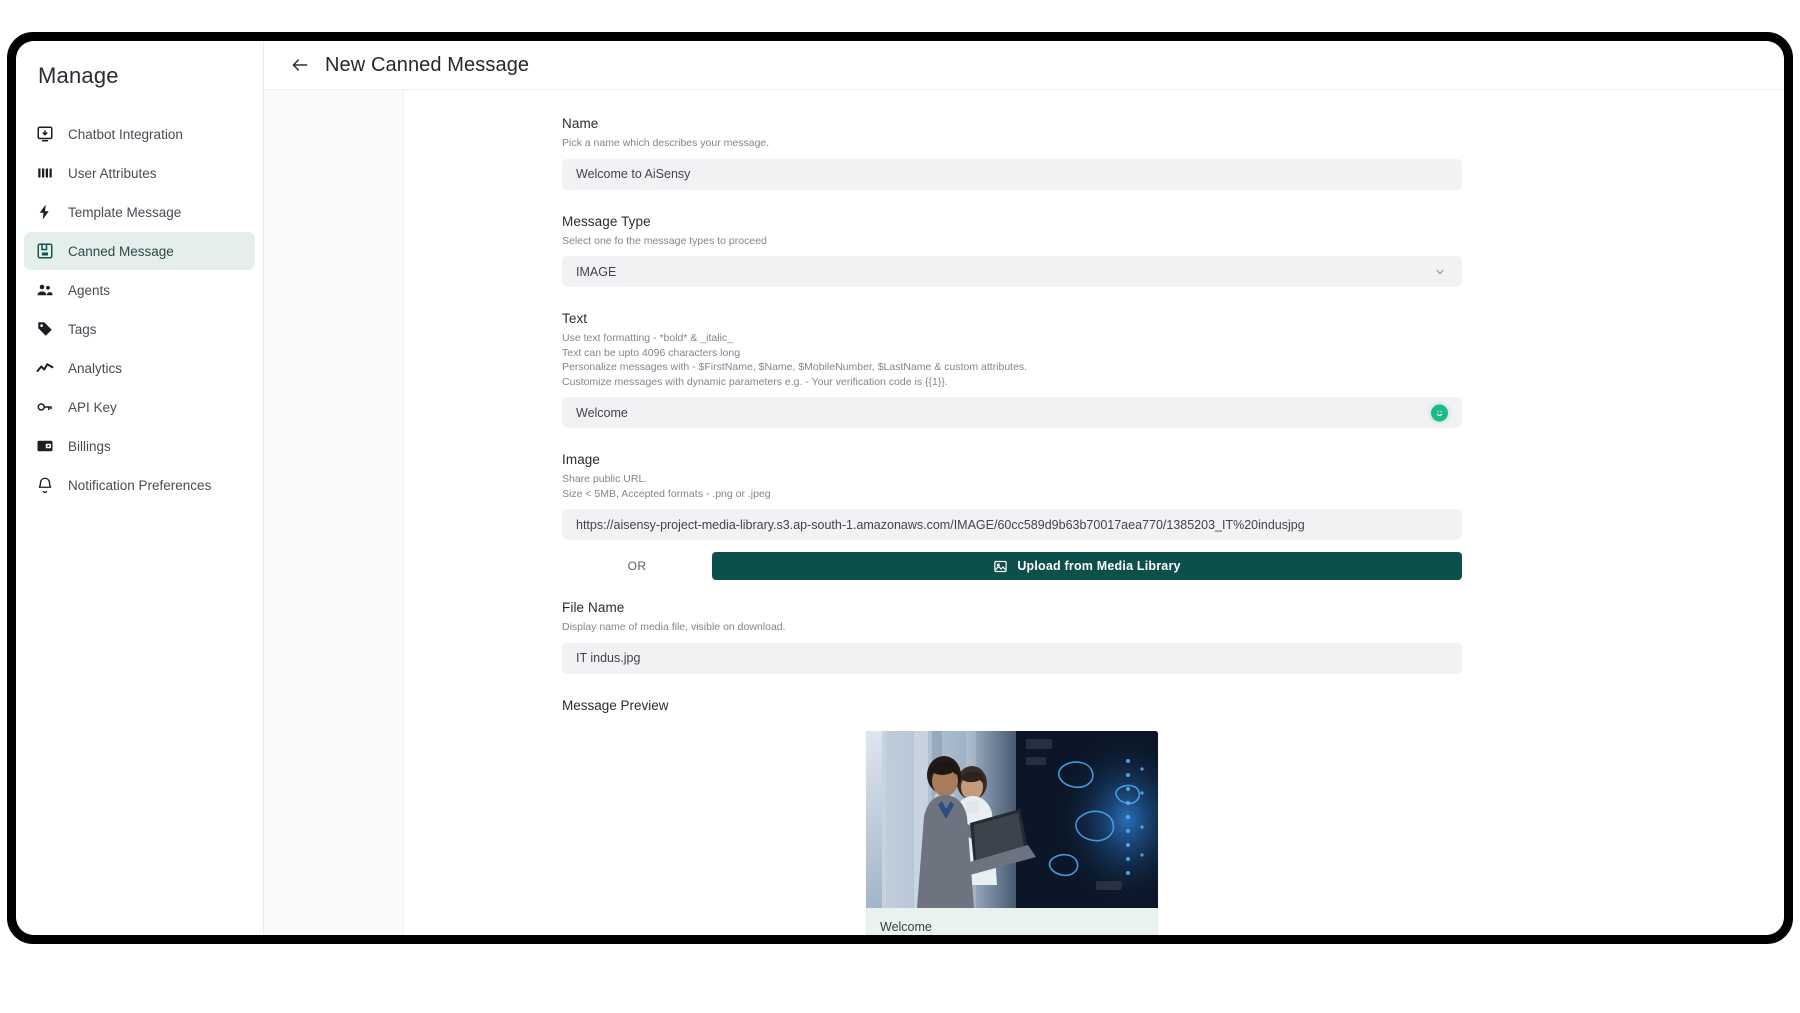 This screenshot has width=1800, height=1013. I want to click on sidebar-item-canned-message: Canned Message, so click(139, 251).